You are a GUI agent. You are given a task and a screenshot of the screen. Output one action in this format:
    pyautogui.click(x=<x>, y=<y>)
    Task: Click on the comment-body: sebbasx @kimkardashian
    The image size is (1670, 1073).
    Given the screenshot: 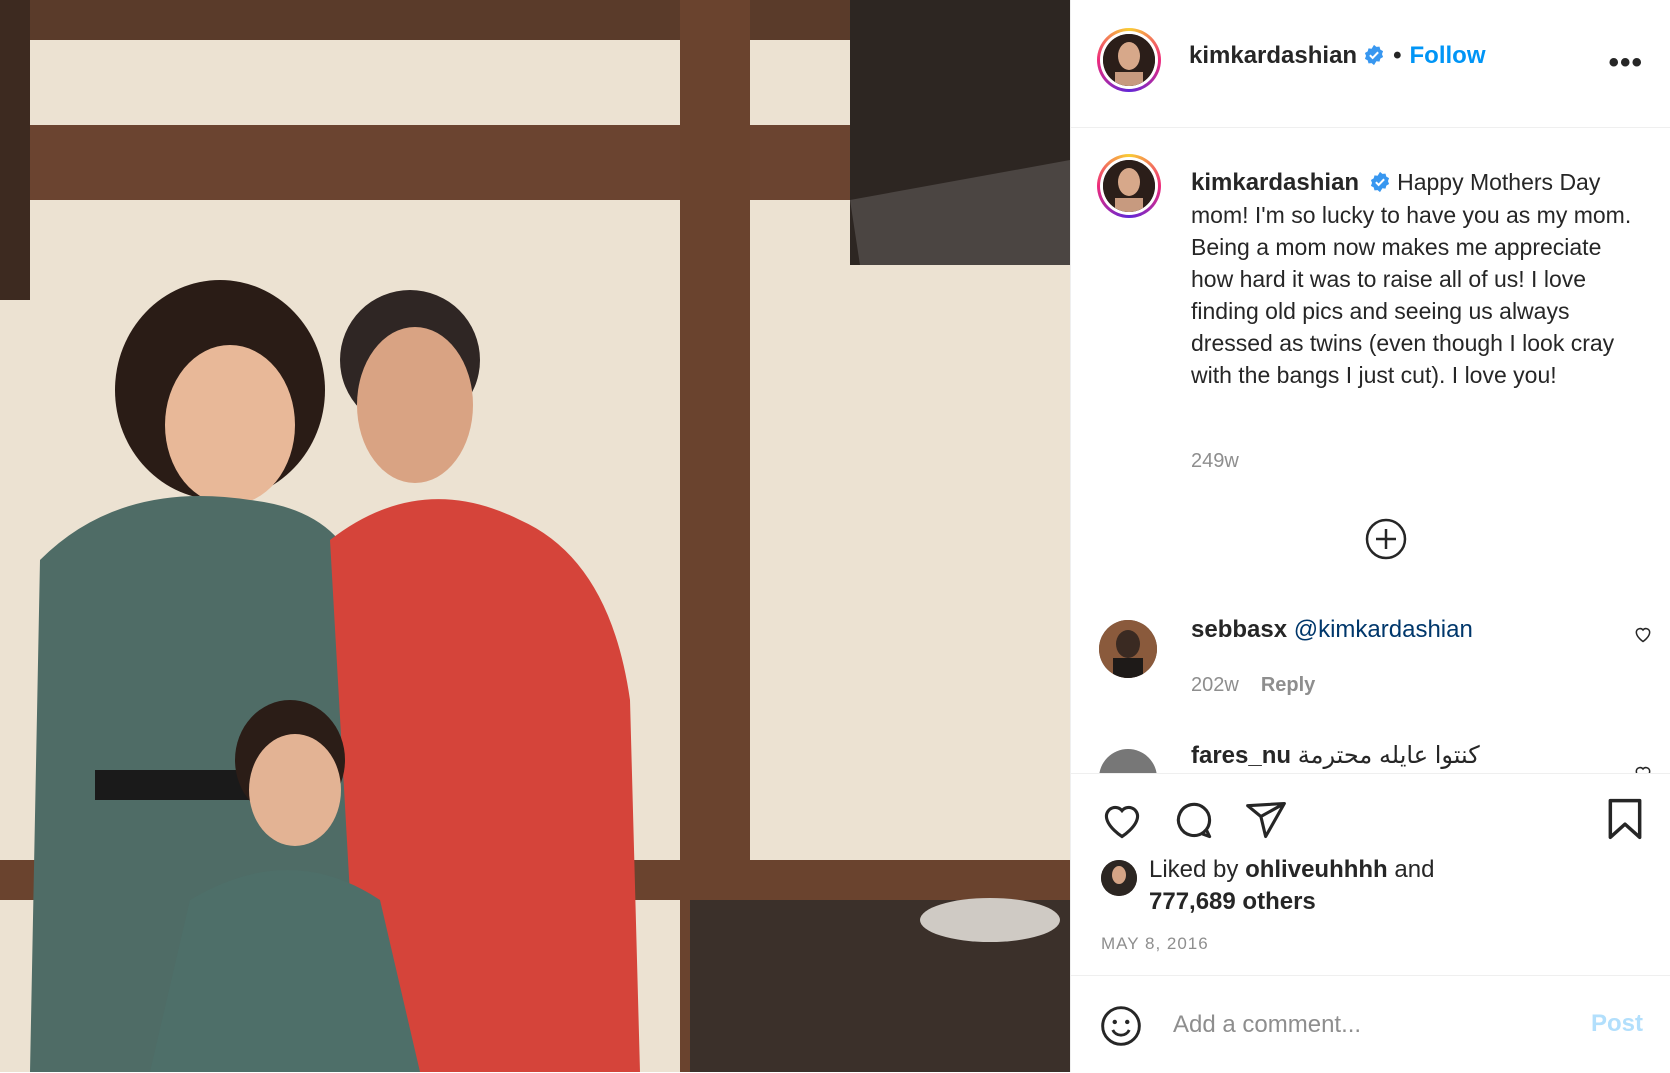 What is the action you would take?
    pyautogui.click(x=1332, y=630)
    